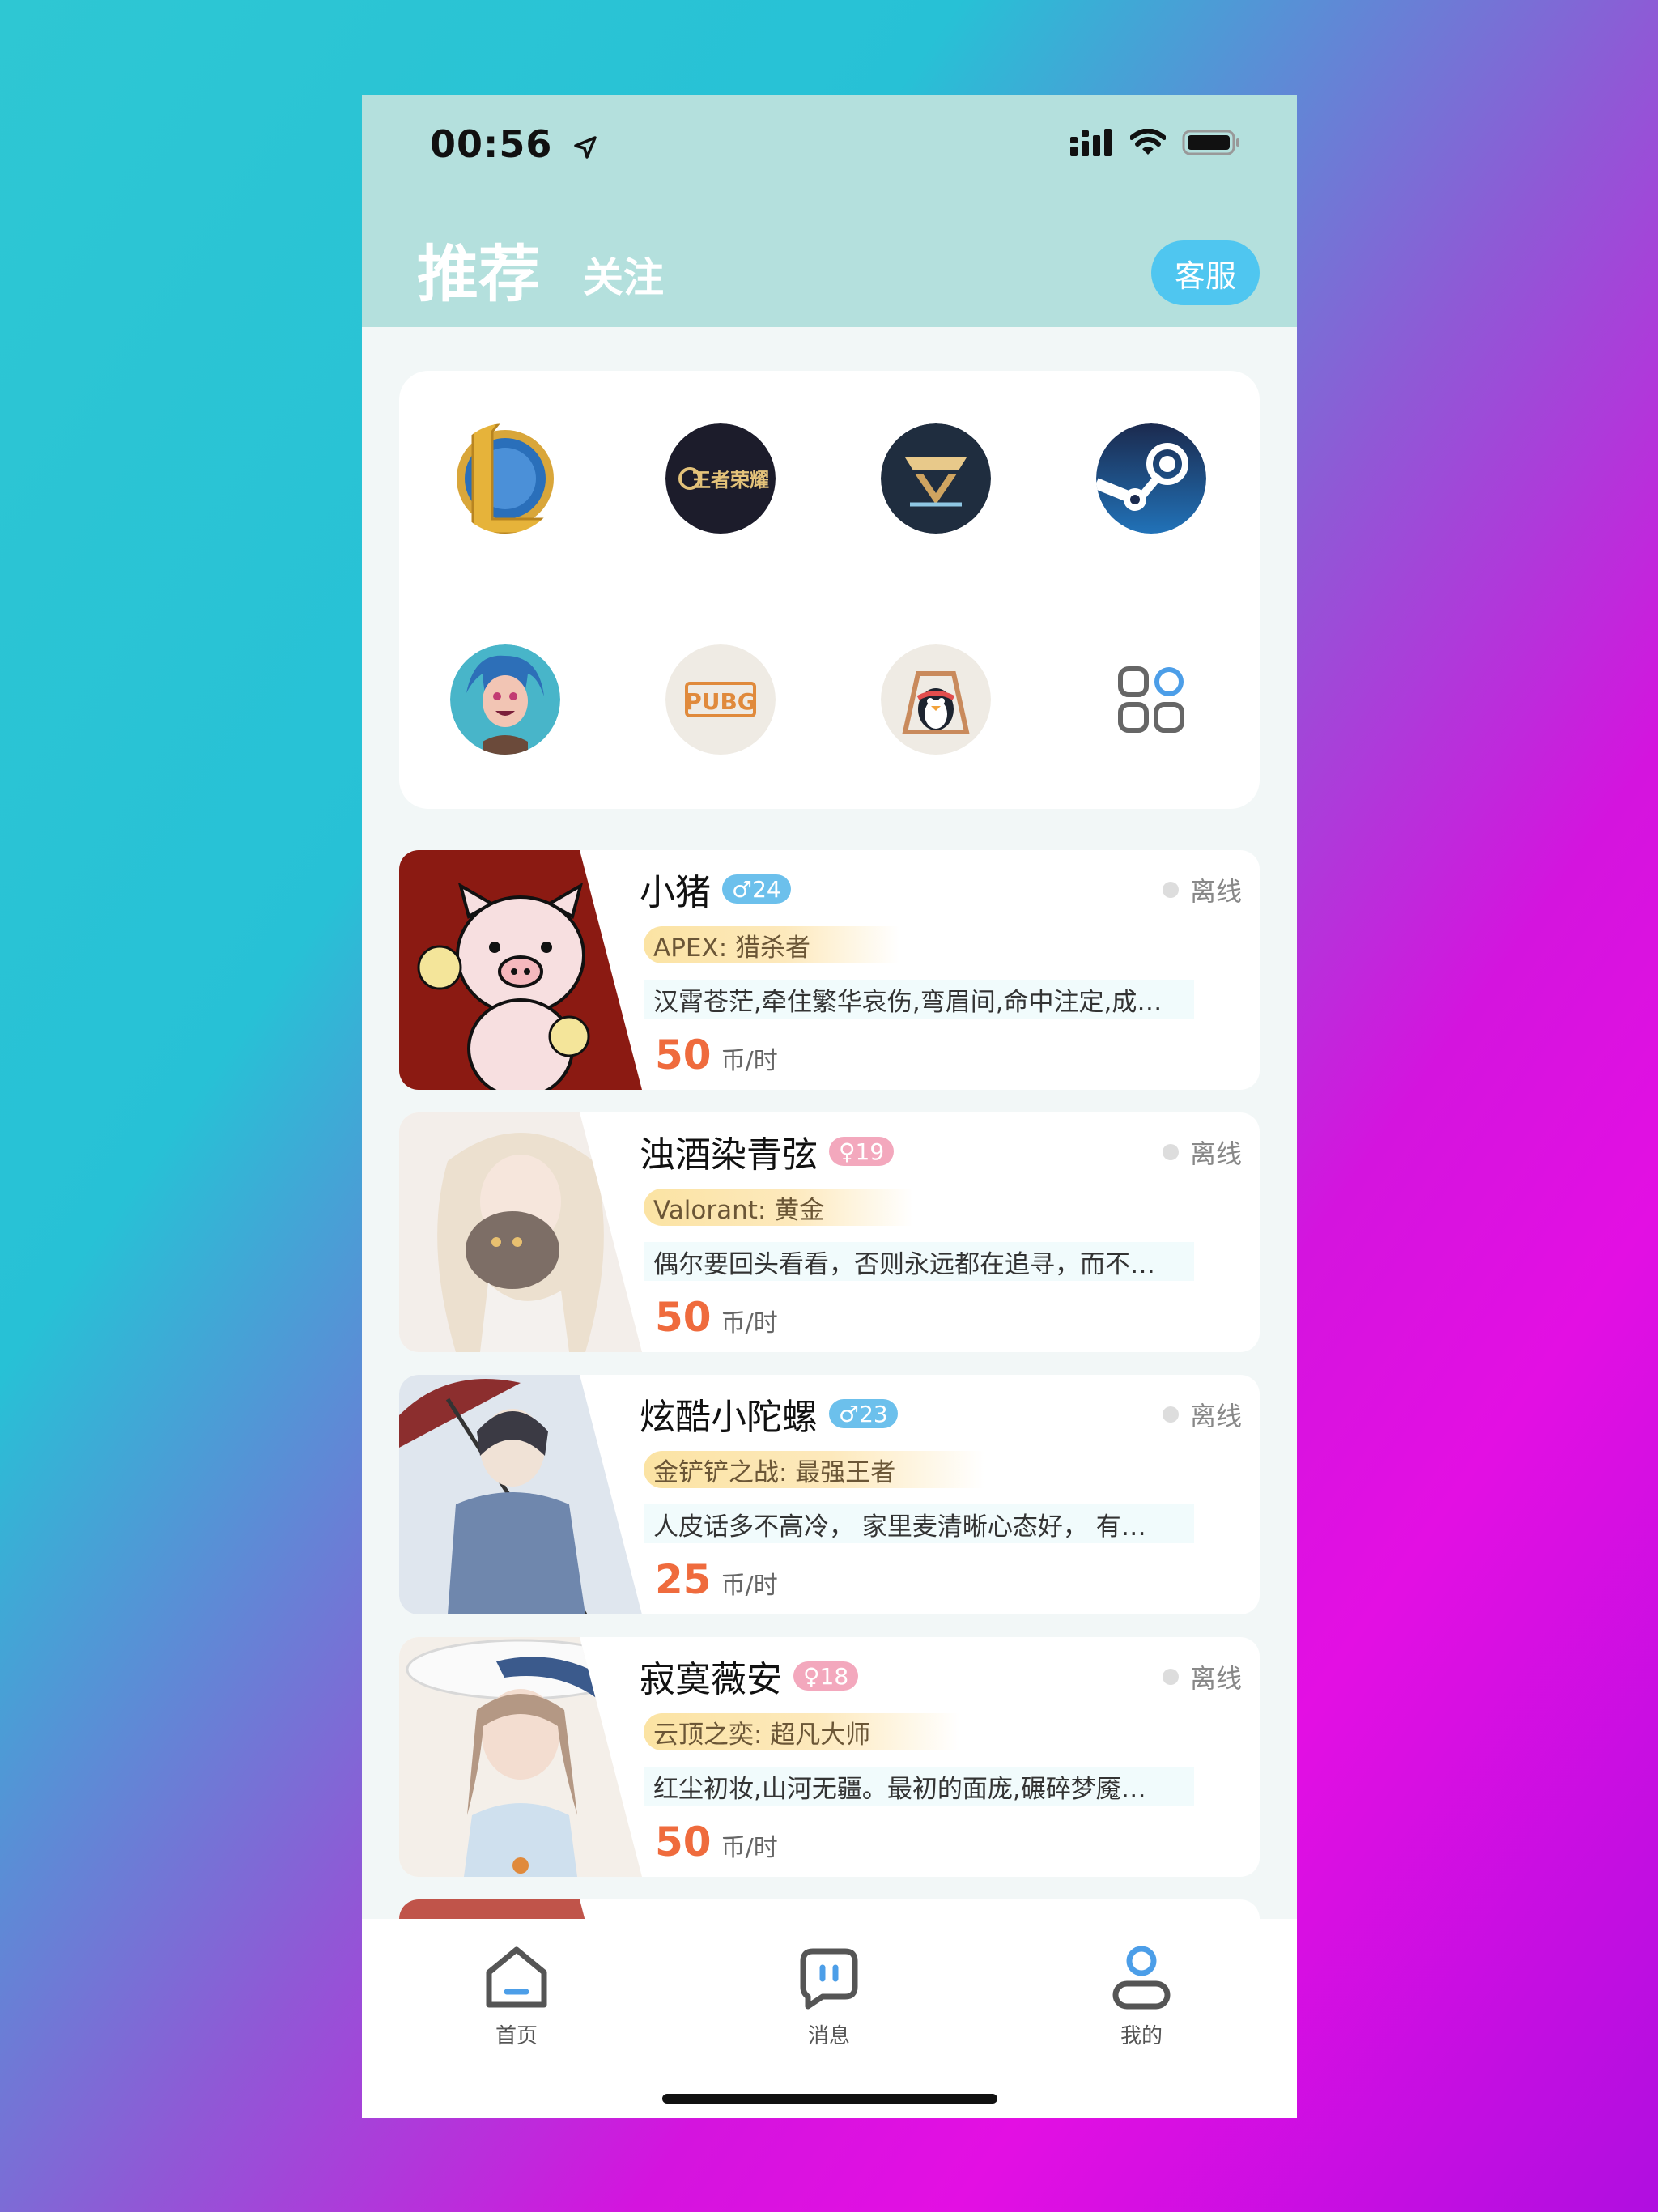 The width and height of the screenshot is (1658, 2212). I want to click on status-time: 00:56, so click(514, 144).